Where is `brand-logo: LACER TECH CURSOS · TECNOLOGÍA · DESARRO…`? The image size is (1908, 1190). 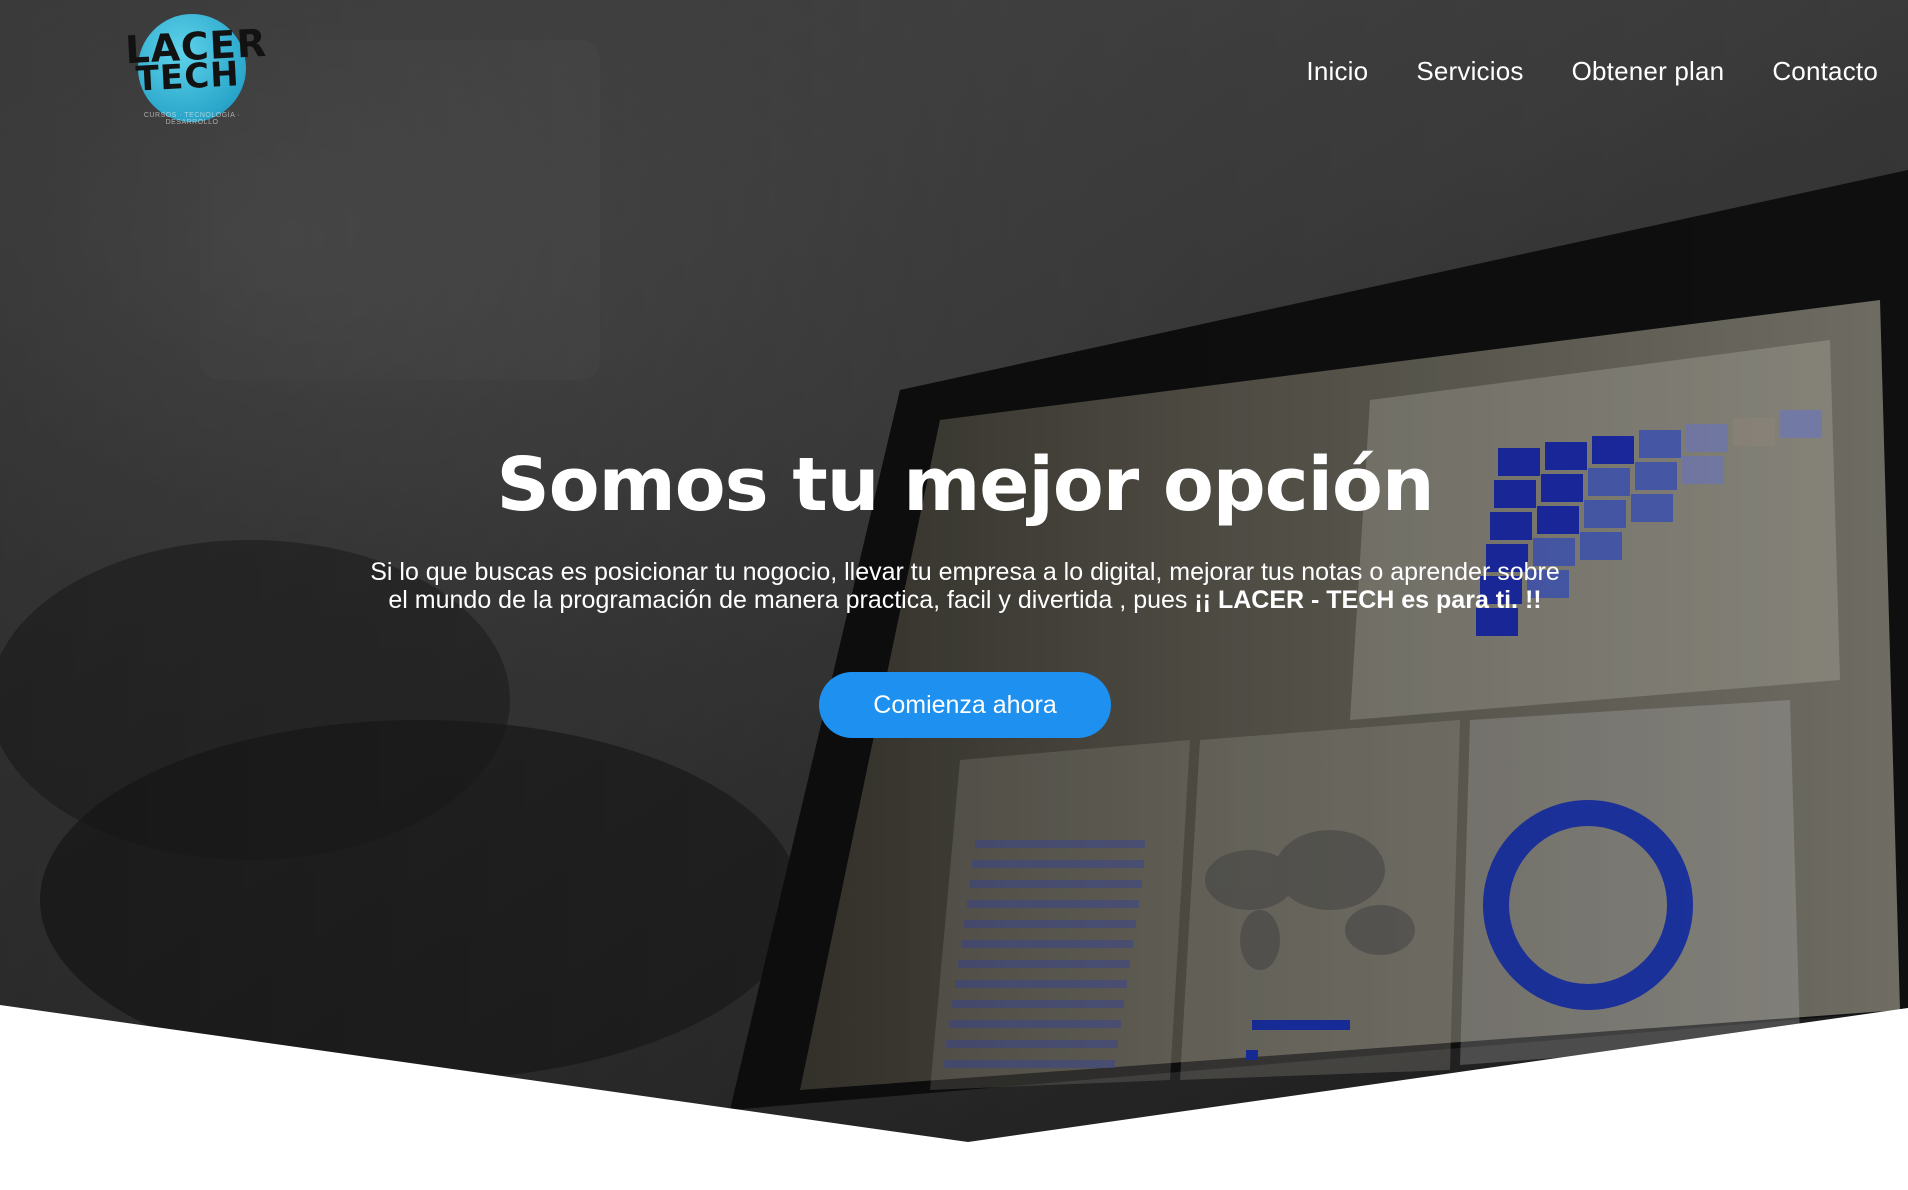 brand-logo: LACER TECH CURSOS · TECNOLOGÍA · DESARRO… is located at coordinates (196, 69).